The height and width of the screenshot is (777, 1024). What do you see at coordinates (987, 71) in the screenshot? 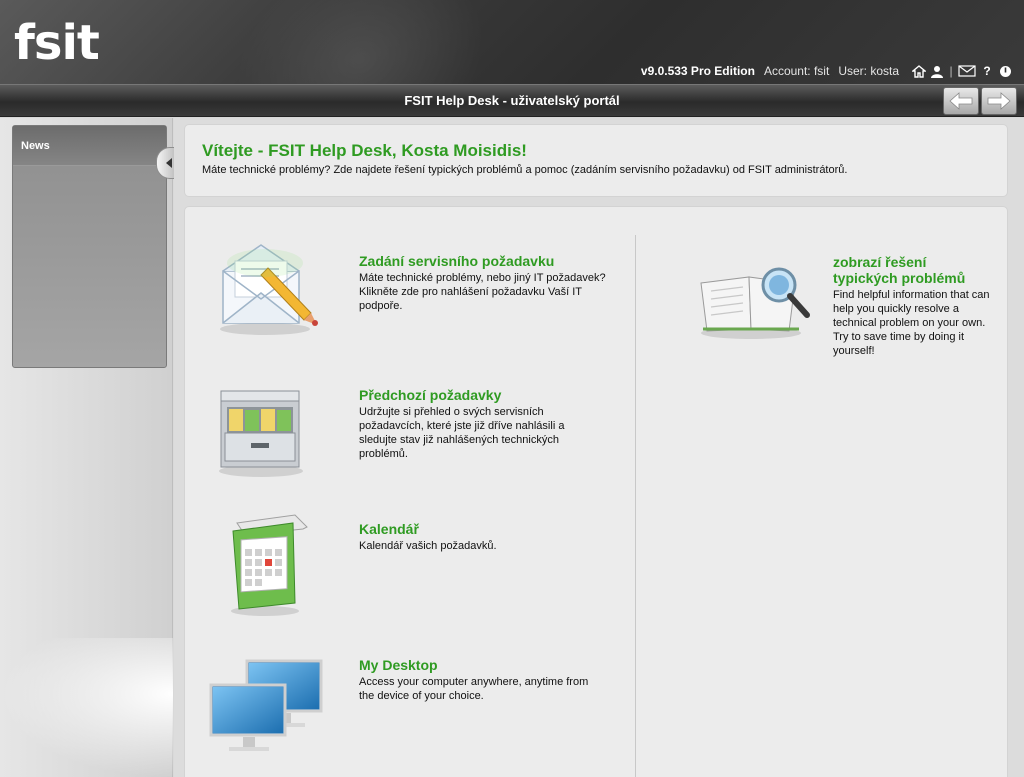
I see `help-icon: ?` at bounding box center [987, 71].